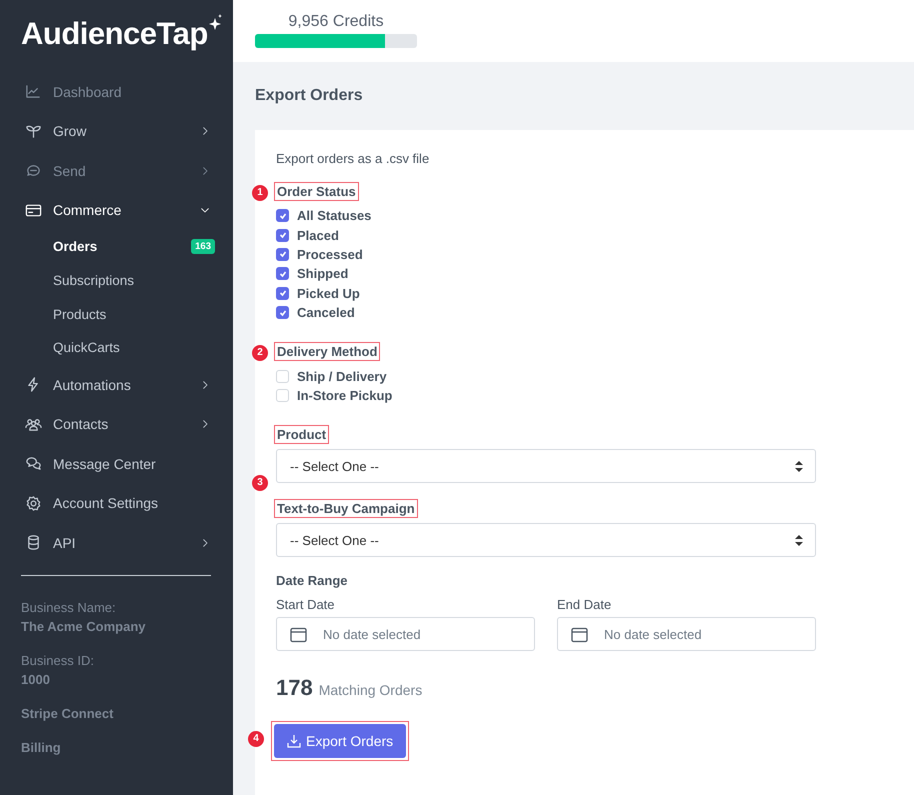 Image resolution: width=914 pixels, height=795 pixels. I want to click on field-label: Product, so click(302, 434).